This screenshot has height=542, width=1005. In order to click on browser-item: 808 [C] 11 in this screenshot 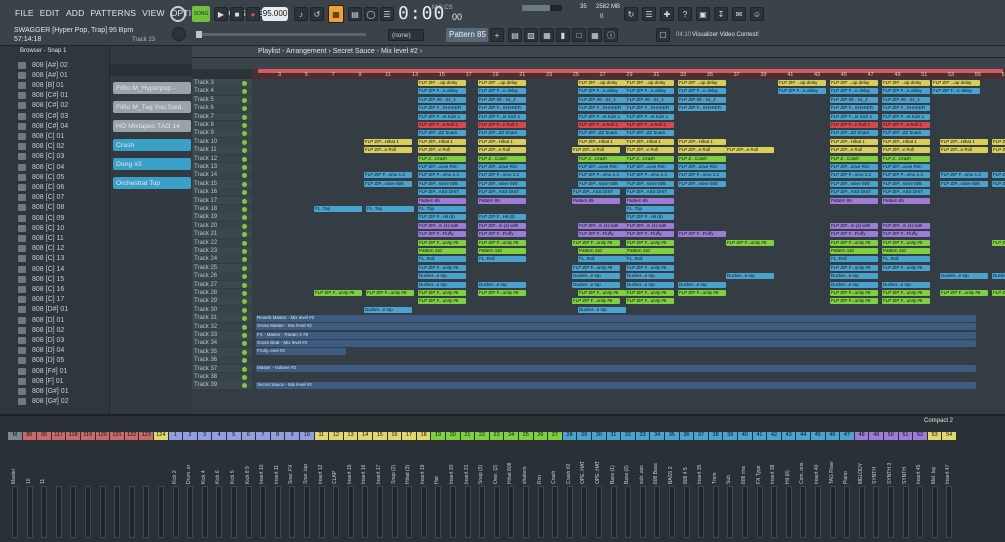, I will do `click(63, 238)`.